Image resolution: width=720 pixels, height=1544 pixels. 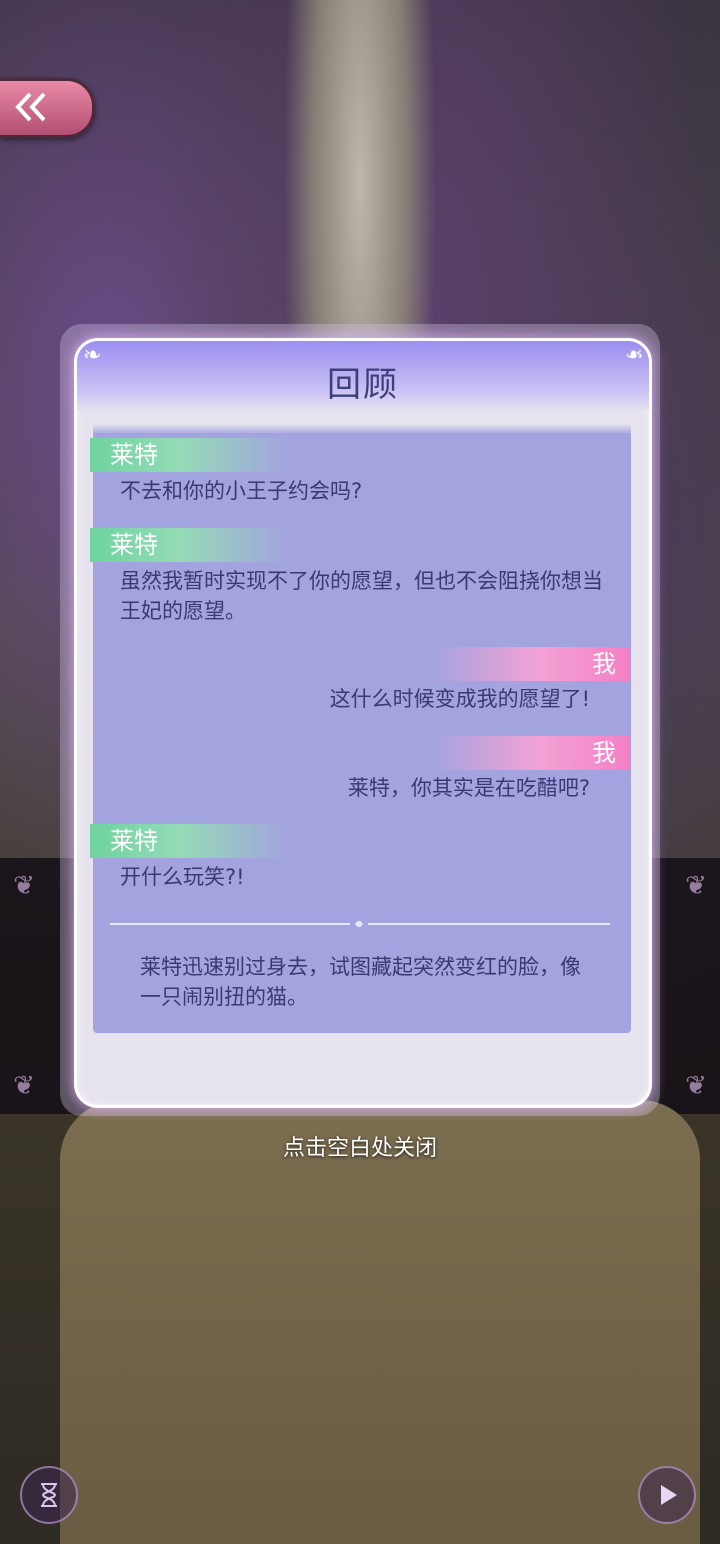 What do you see at coordinates (360, 1146) in the screenshot?
I see `close-hint: 点击空白处关闭` at bounding box center [360, 1146].